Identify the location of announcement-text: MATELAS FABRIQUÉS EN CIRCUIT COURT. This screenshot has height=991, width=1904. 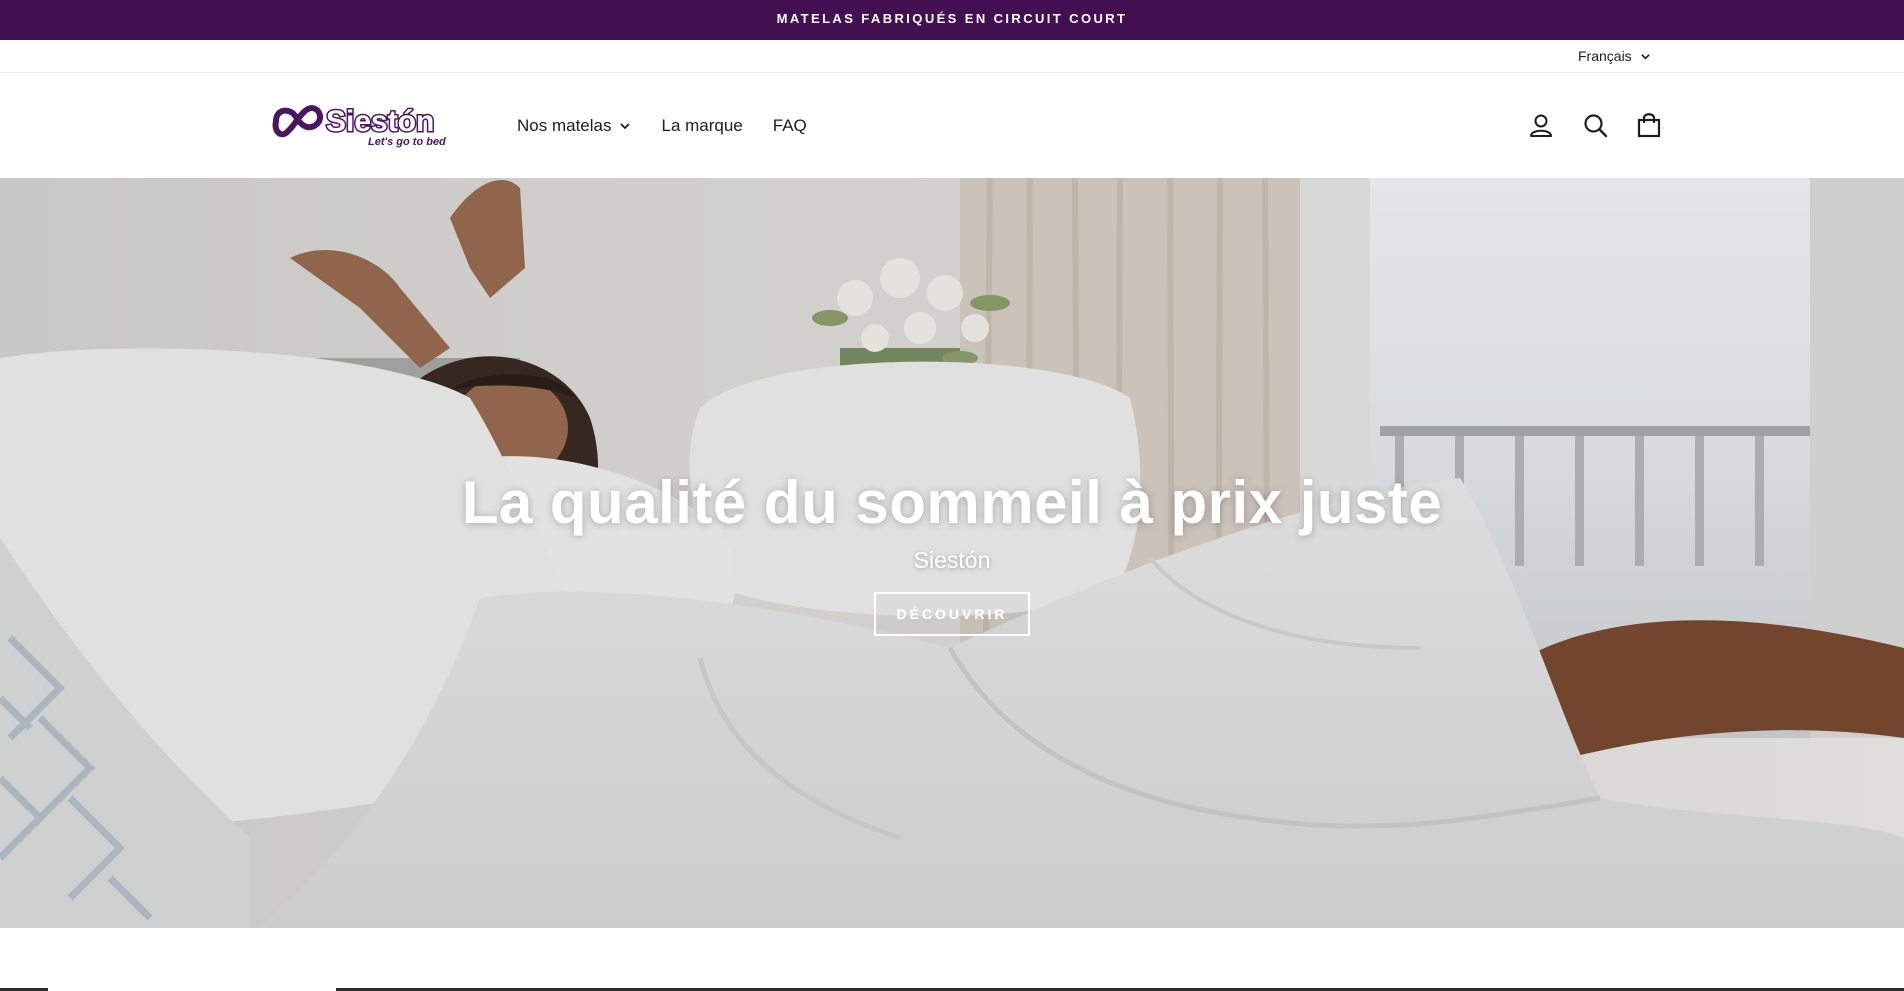
(952, 18).